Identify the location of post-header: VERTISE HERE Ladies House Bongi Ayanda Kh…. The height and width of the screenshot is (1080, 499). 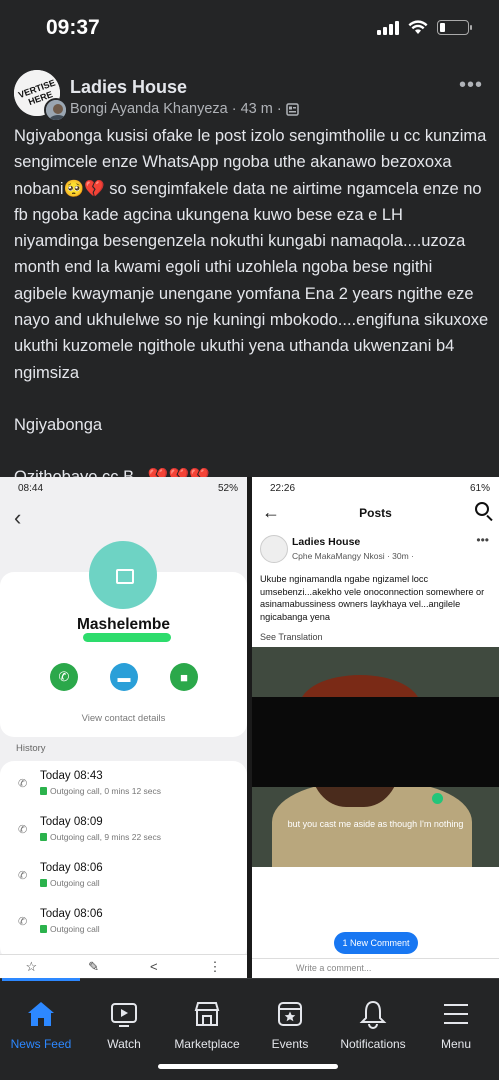
(251, 96).